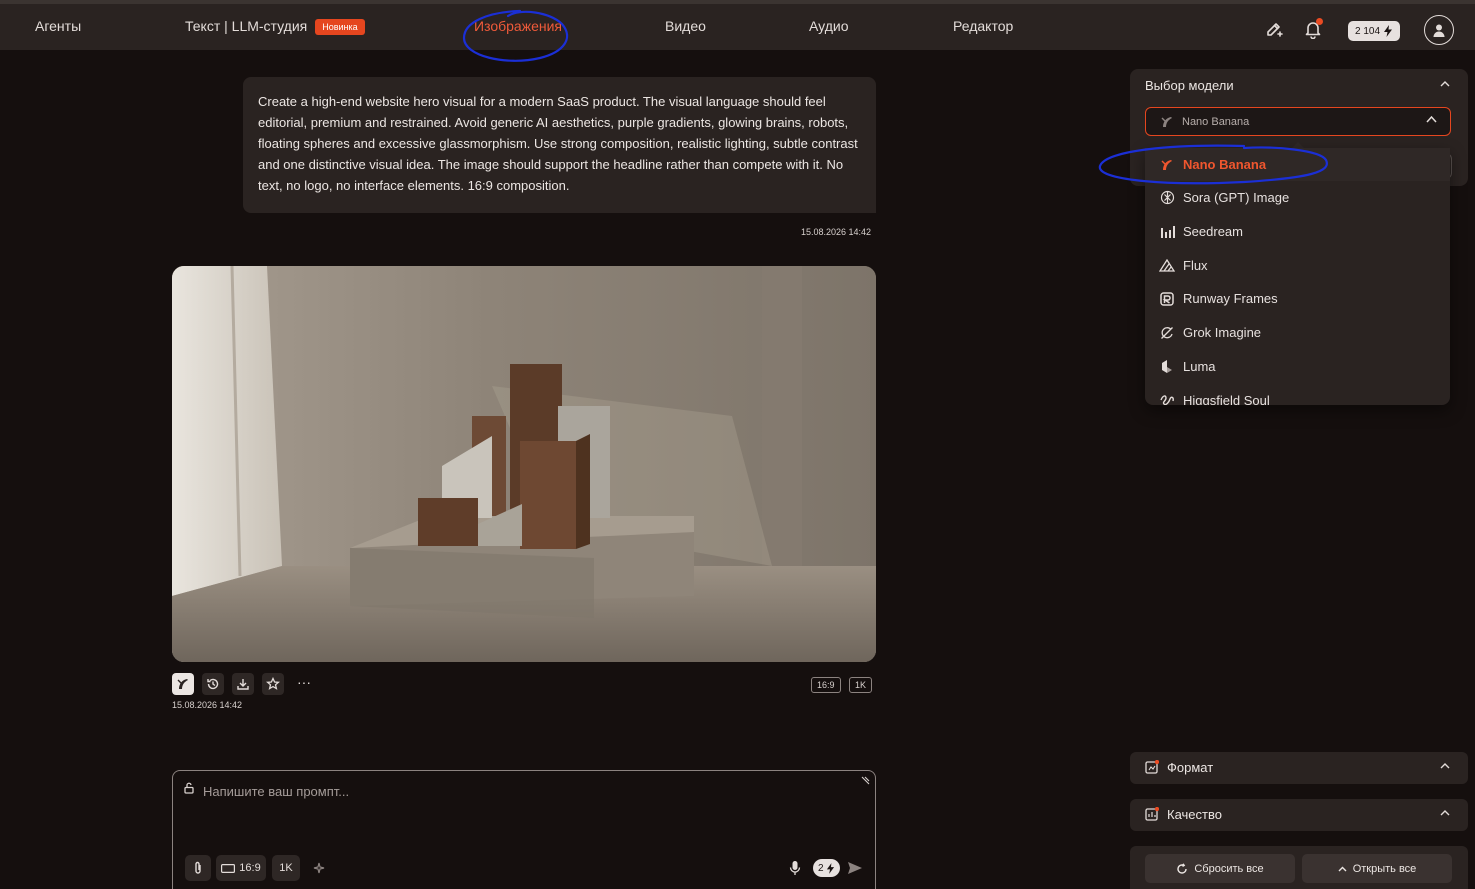 Image resolution: width=1475 pixels, height=889 pixels. I want to click on model-option-label: Flux, so click(1195, 265).